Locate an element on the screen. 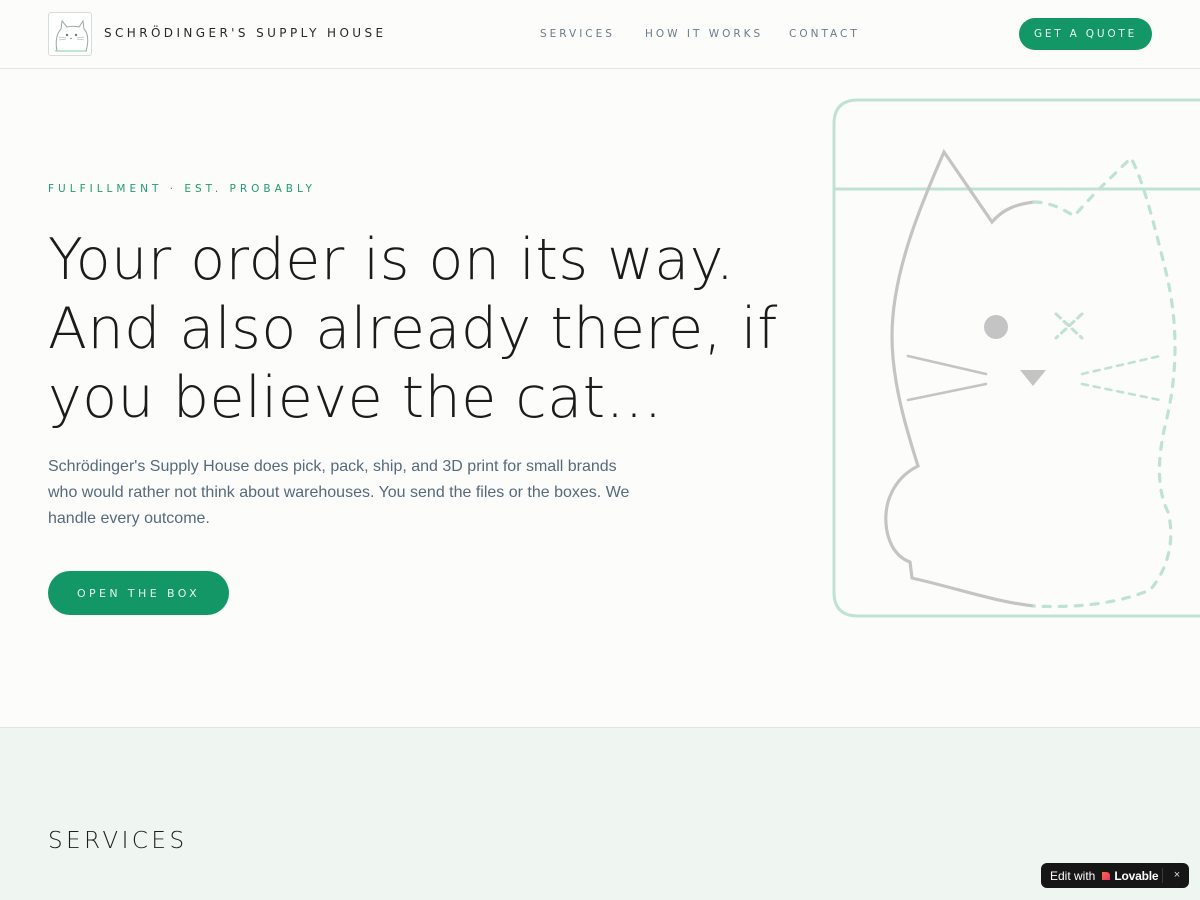 The height and width of the screenshot is (900, 1200). edit-with-lovable-badge: Edit with Lovable × is located at coordinates (1115, 875).